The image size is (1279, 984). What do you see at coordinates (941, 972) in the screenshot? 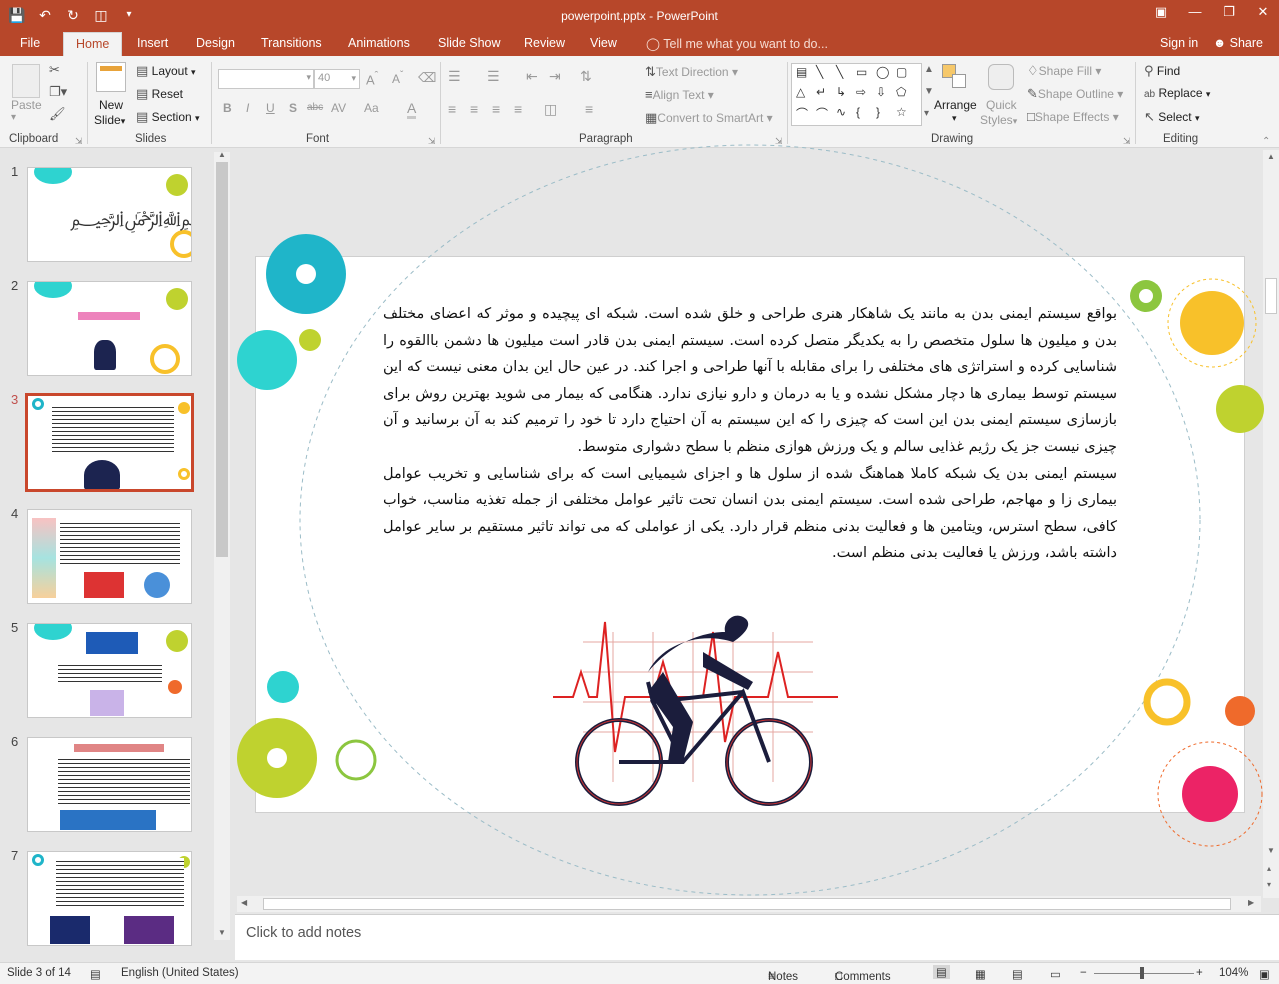
I see `normal-view-icon: ▤` at bounding box center [941, 972].